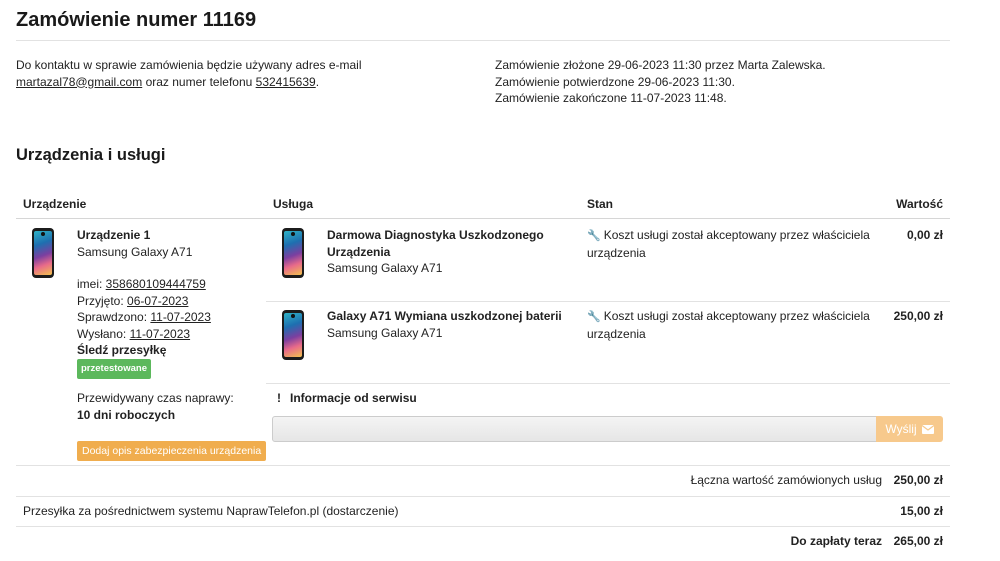 This screenshot has width=1000, height=561. Describe the element at coordinates (444, 316) in the screenshot. I see `service-name: Galaxy A71 Wymiana uszkodzonej baterii` at that location.